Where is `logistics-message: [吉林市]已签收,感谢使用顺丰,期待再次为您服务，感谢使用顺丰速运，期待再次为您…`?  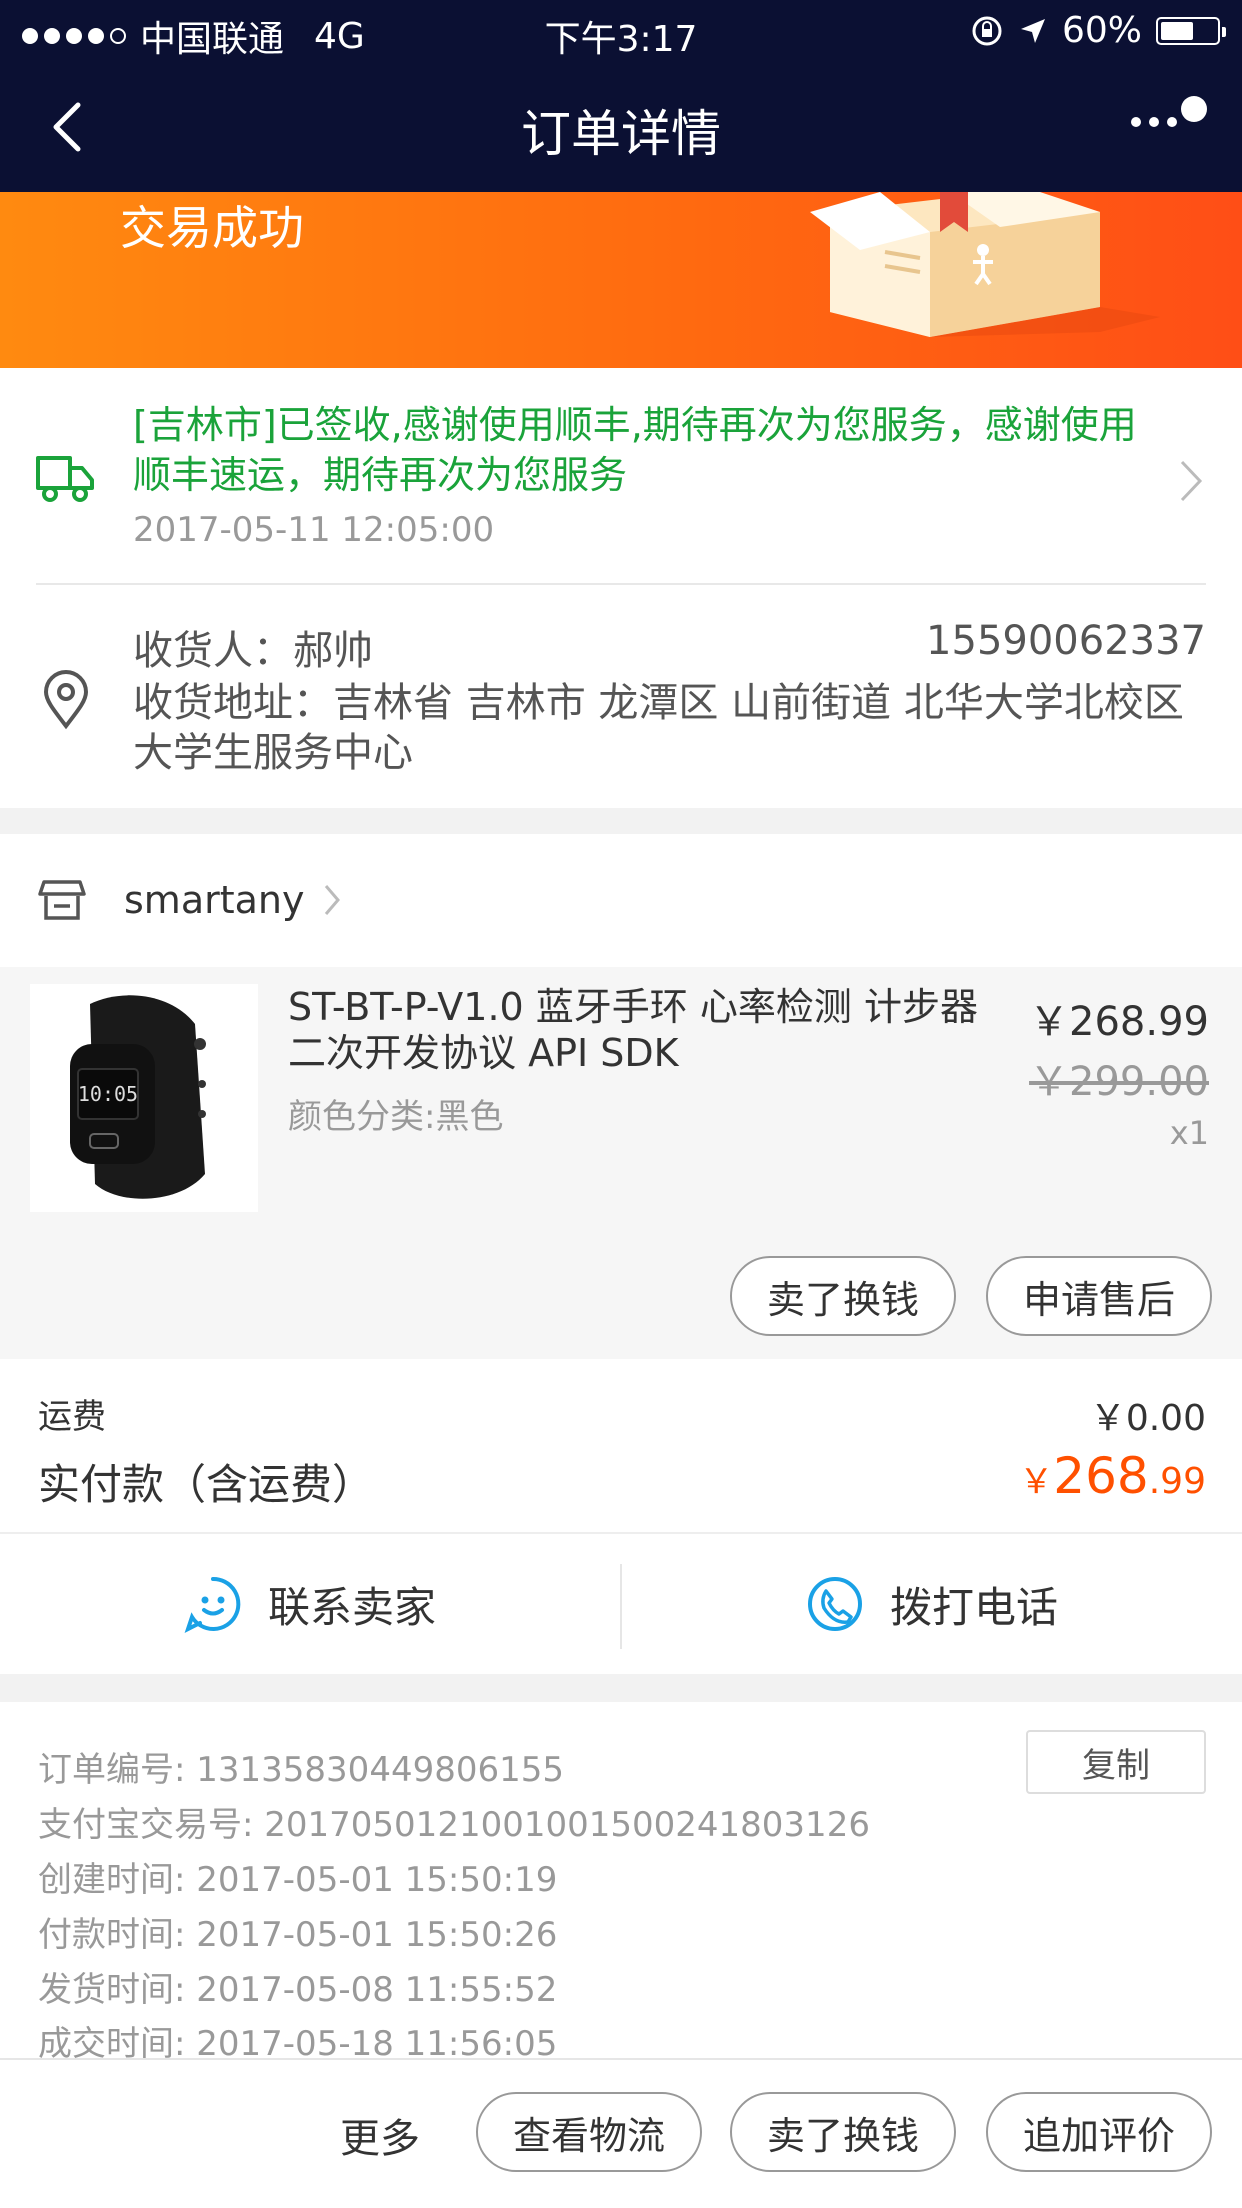 logistics-message: [吉林市]已签收,感谢使用顺丰,期待再次为您服务，感谢使用顺丰速运，期待再次为您… is located at coordinates (635, 450).